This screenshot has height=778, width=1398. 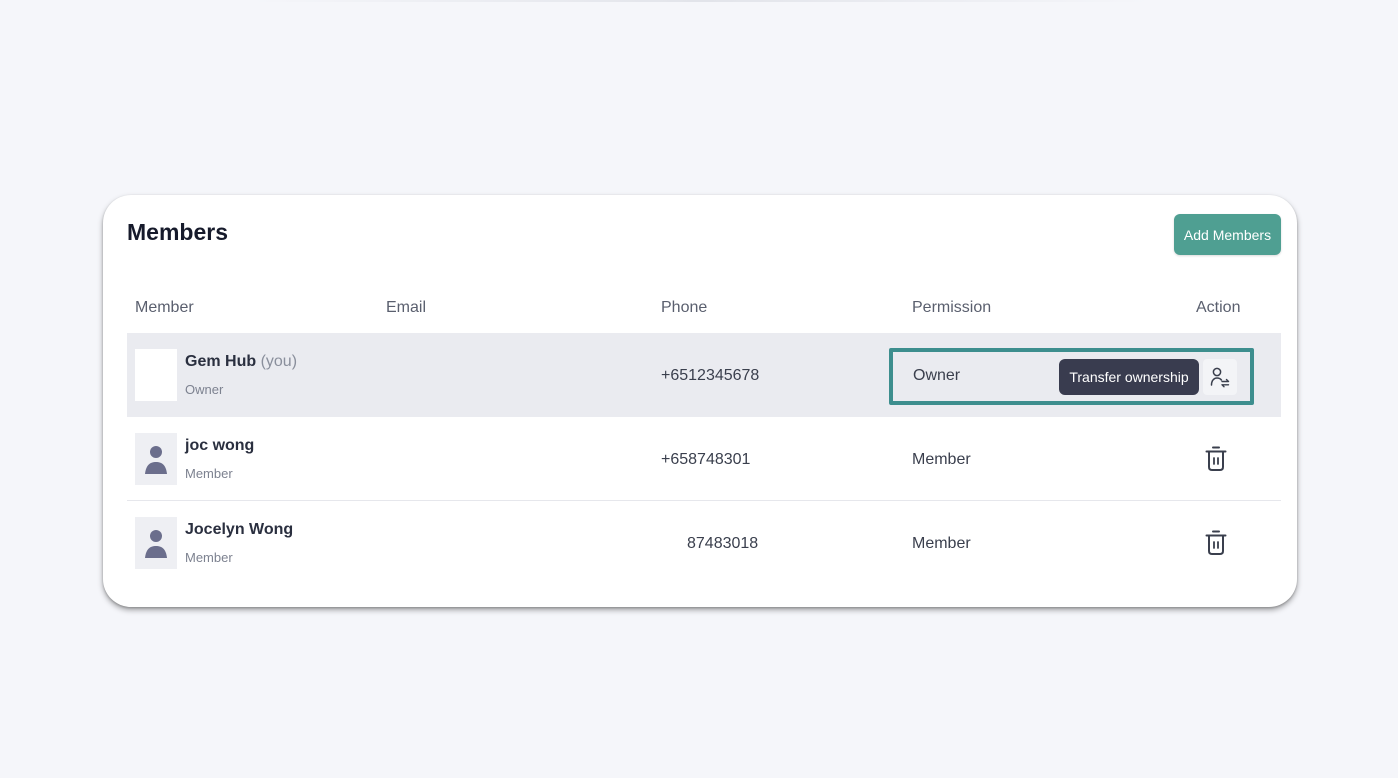 I want to click on table-row: Jocelyn Wong Member 87483018 Member, so click(x=704, y=543).